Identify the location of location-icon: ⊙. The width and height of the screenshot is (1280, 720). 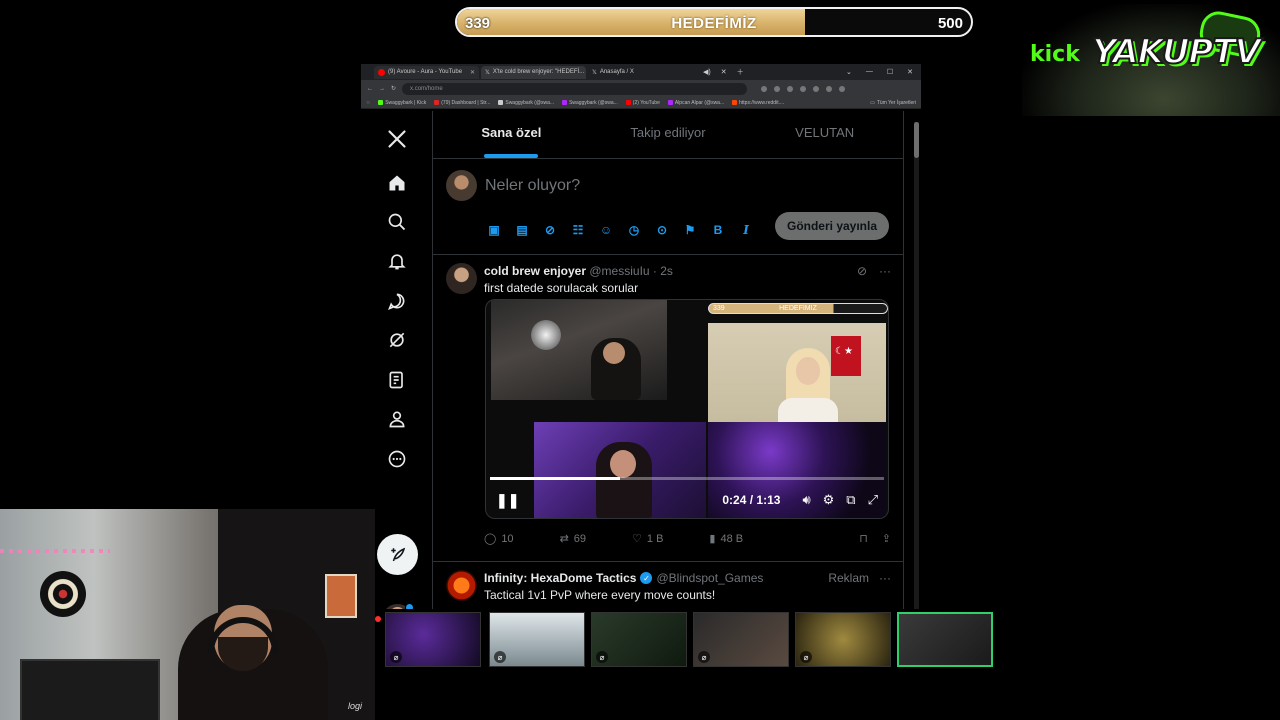
(662, 230).